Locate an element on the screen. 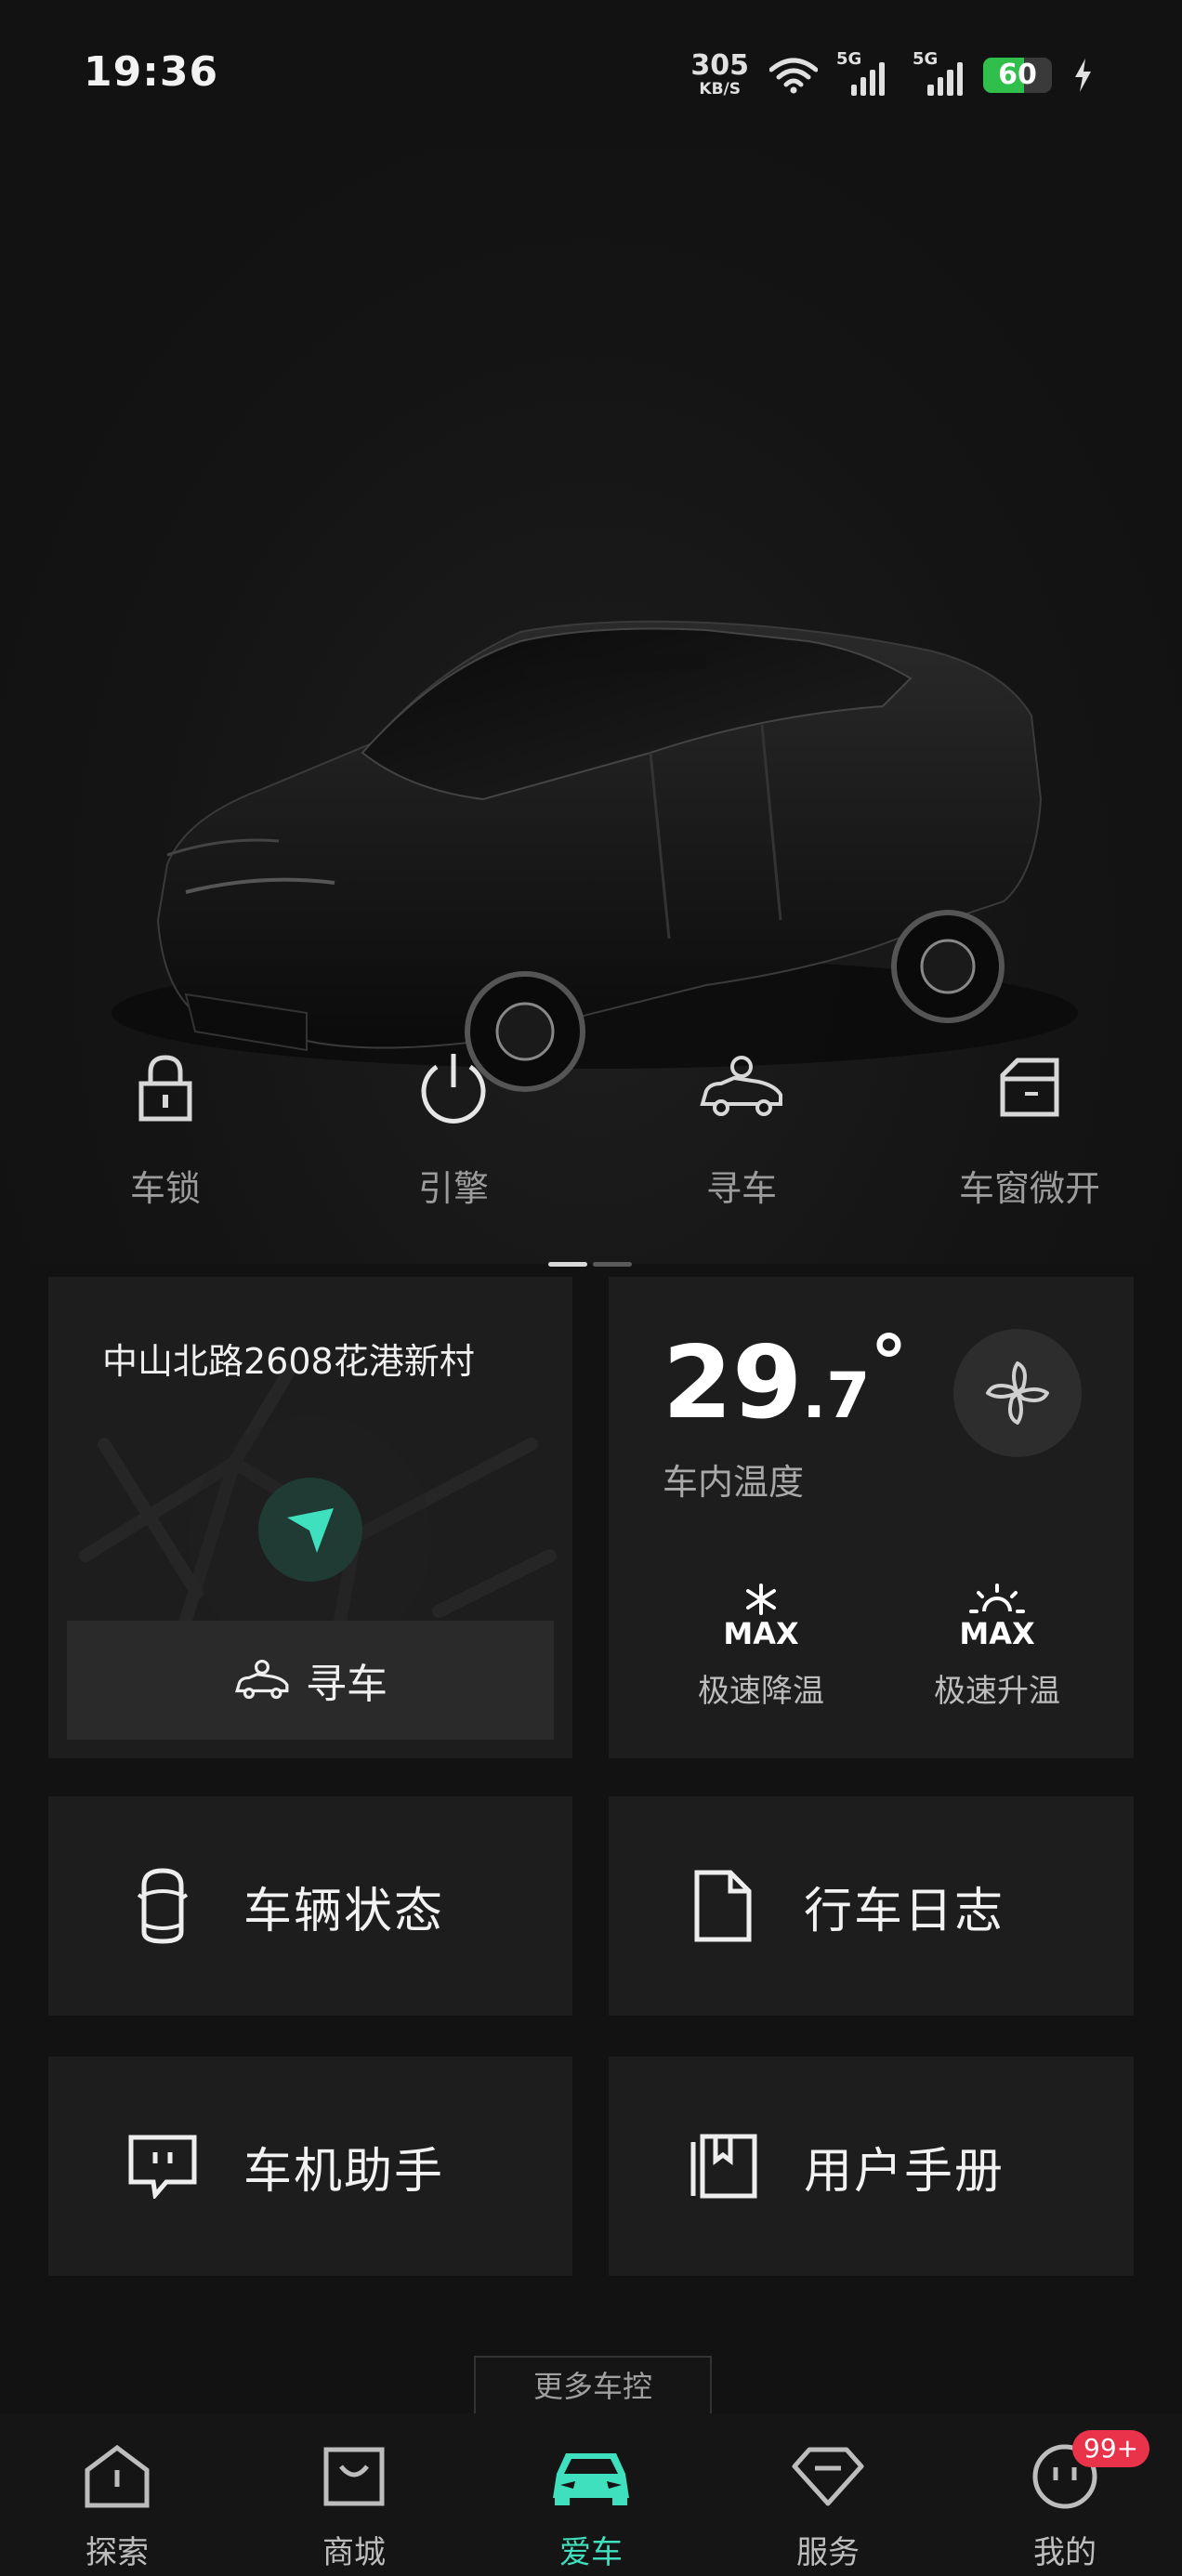 This screenshot has width=1182, height=2576. tab-my-car: 爱车 is located at coordinates (591, 2505).